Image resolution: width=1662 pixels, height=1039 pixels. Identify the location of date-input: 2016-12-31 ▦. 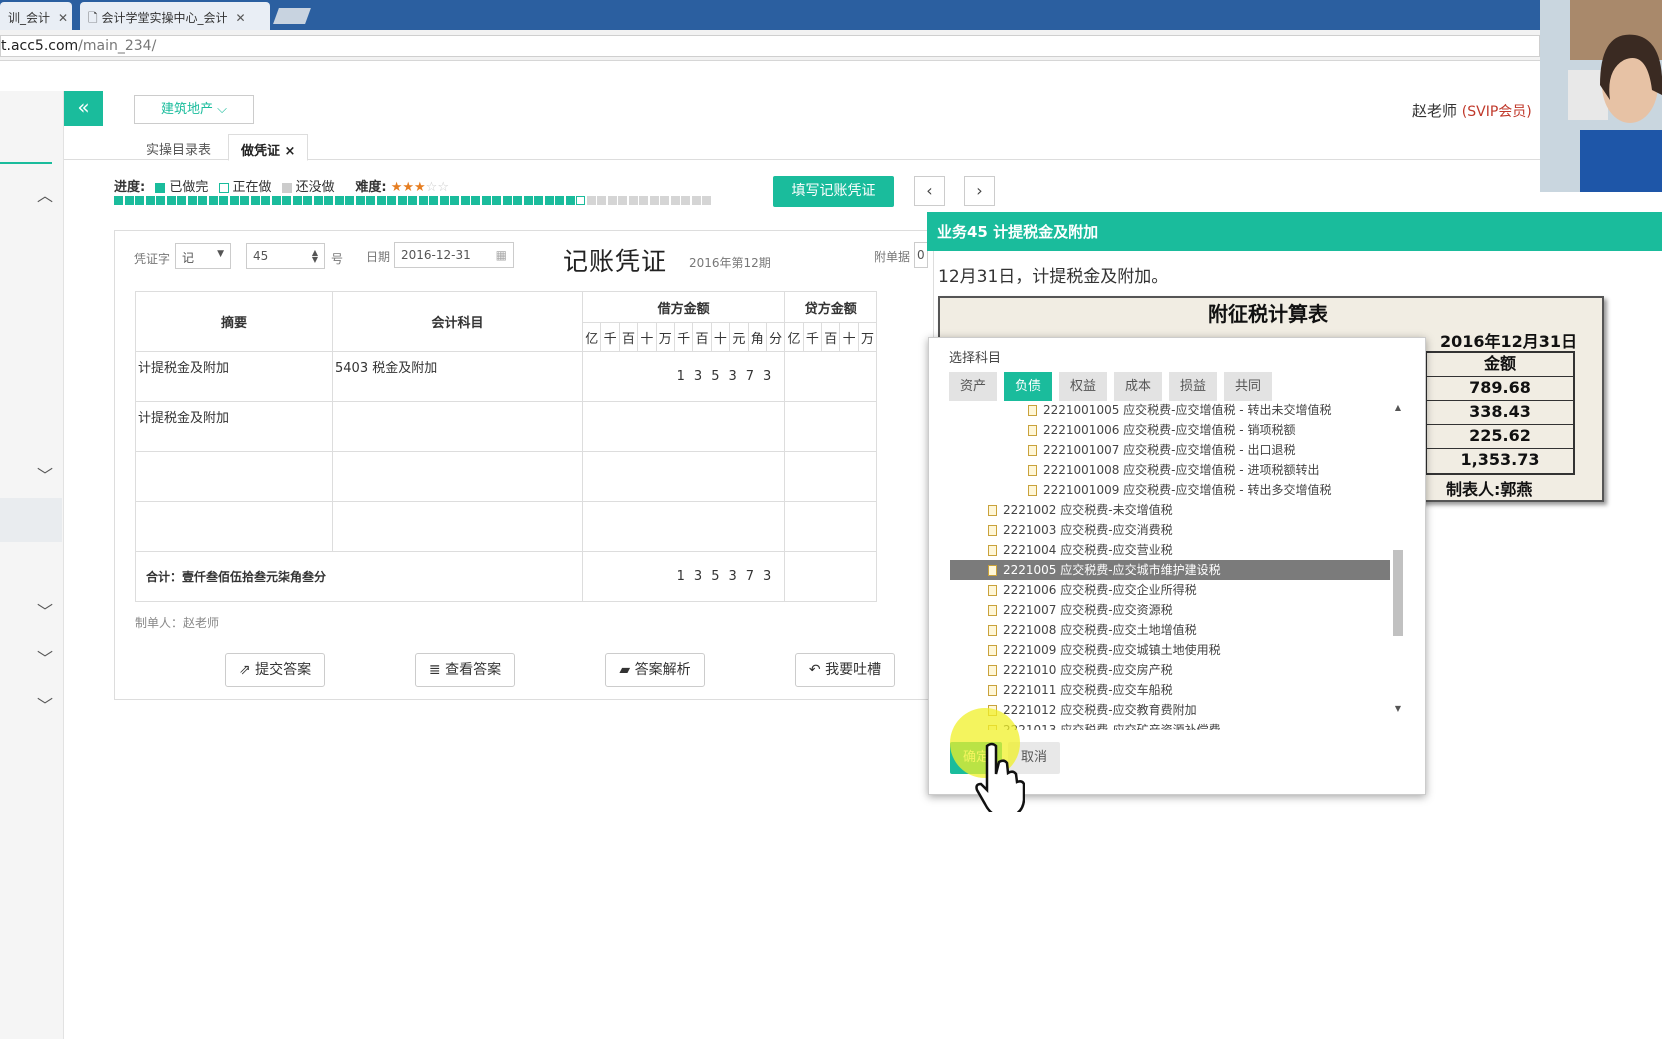
(454, 255).